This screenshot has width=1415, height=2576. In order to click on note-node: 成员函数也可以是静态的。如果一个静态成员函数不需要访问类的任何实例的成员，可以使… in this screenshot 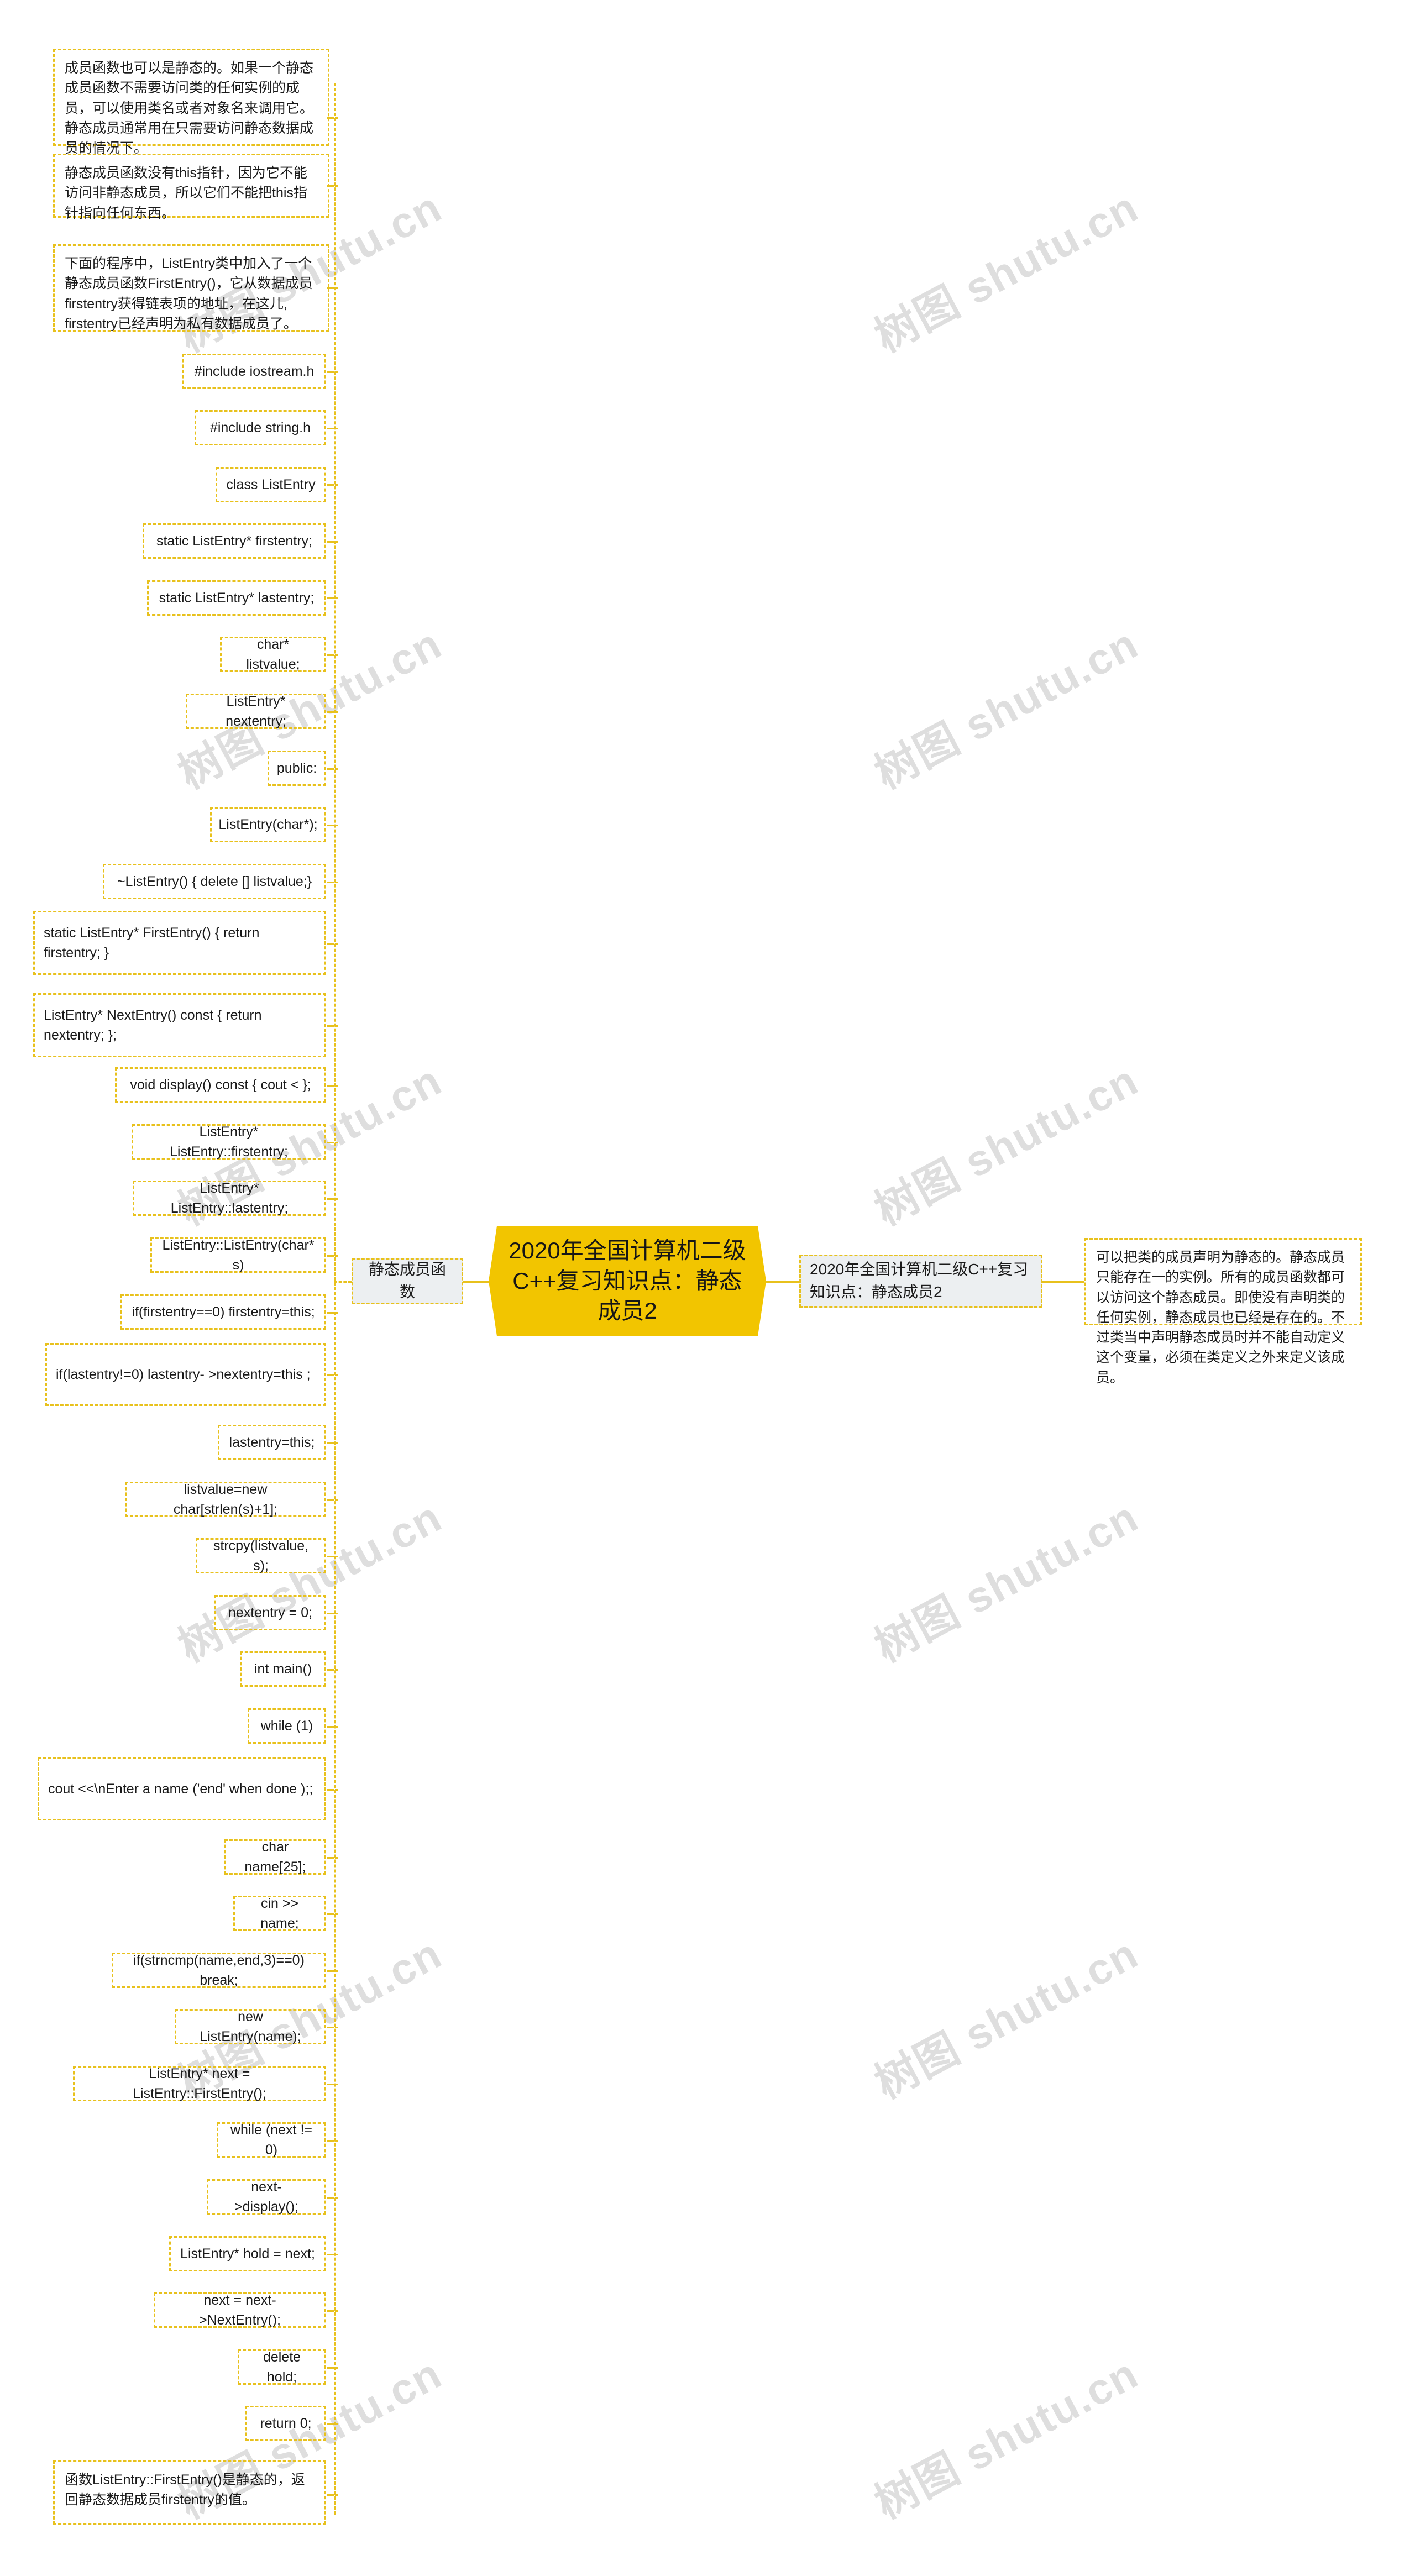, I will do `click(191, 102)`.